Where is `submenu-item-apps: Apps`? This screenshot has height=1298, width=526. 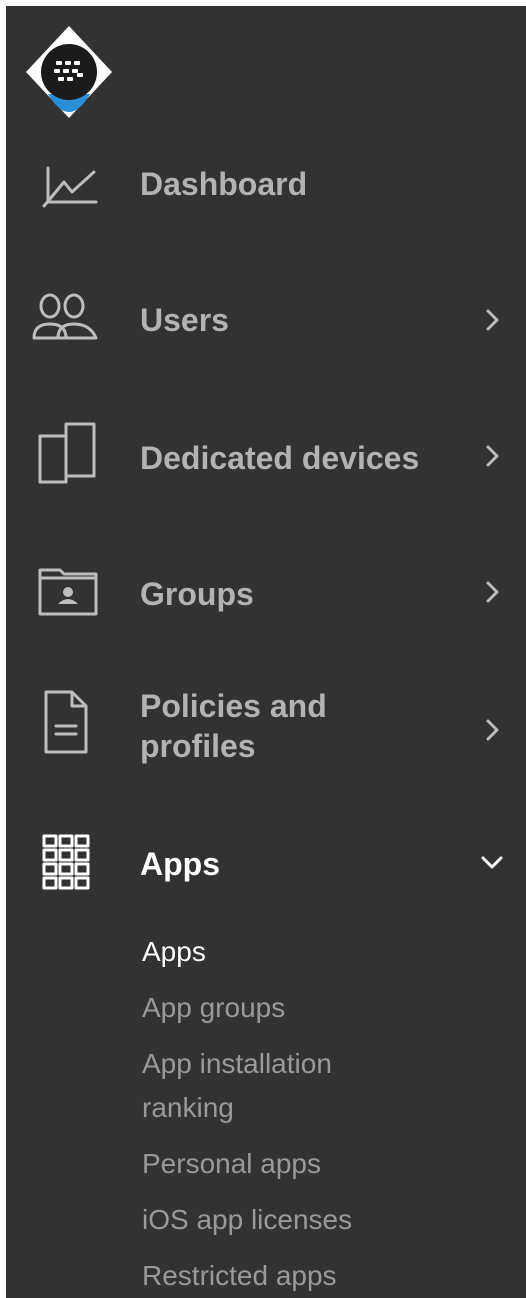
submenu-item-apps: Apps is located at coordinates (174, 952).